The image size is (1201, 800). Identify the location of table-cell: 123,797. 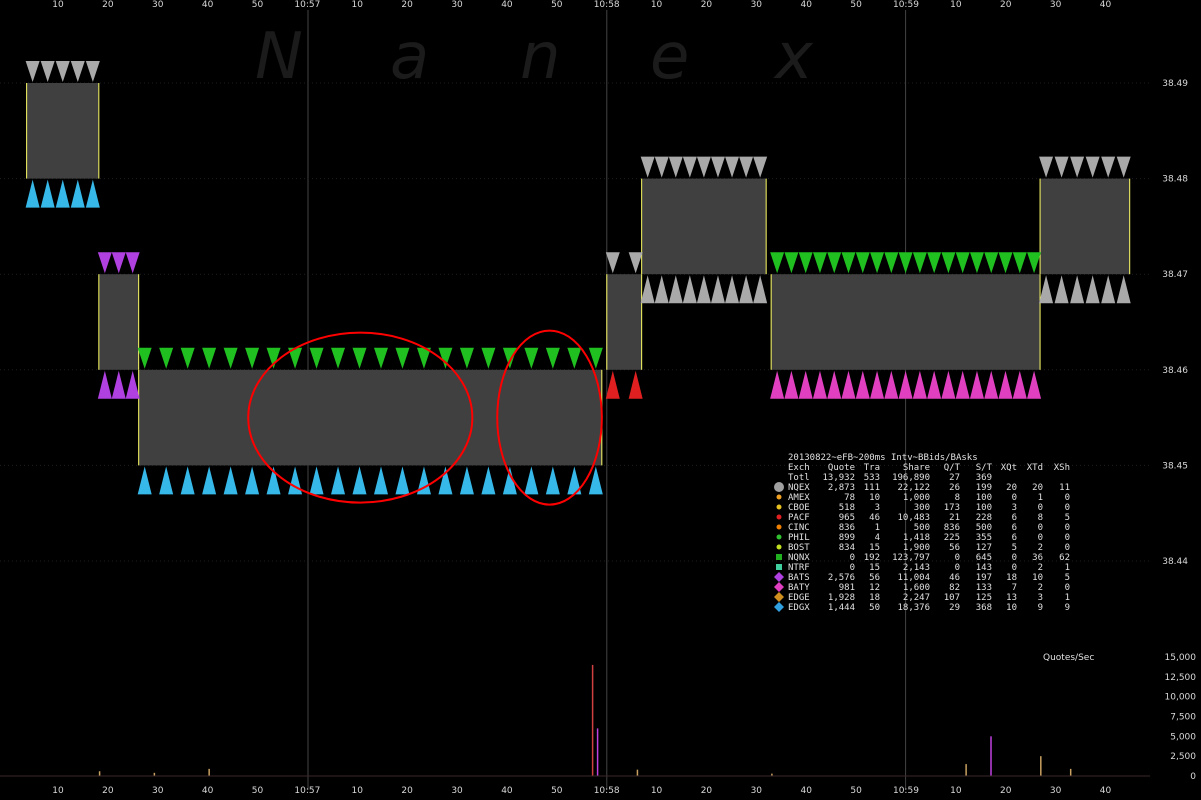
(911, 558).